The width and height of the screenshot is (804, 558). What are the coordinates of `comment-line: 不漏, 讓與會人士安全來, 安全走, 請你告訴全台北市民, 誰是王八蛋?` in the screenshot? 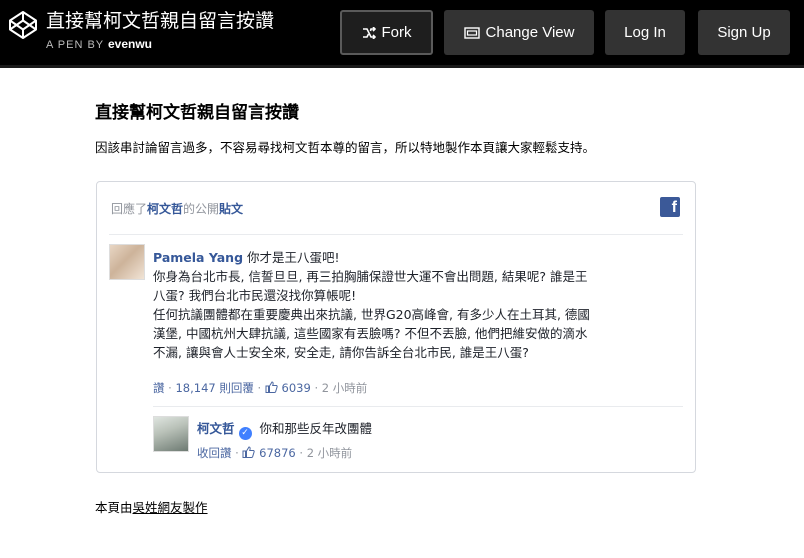 It's located at (341, 352).